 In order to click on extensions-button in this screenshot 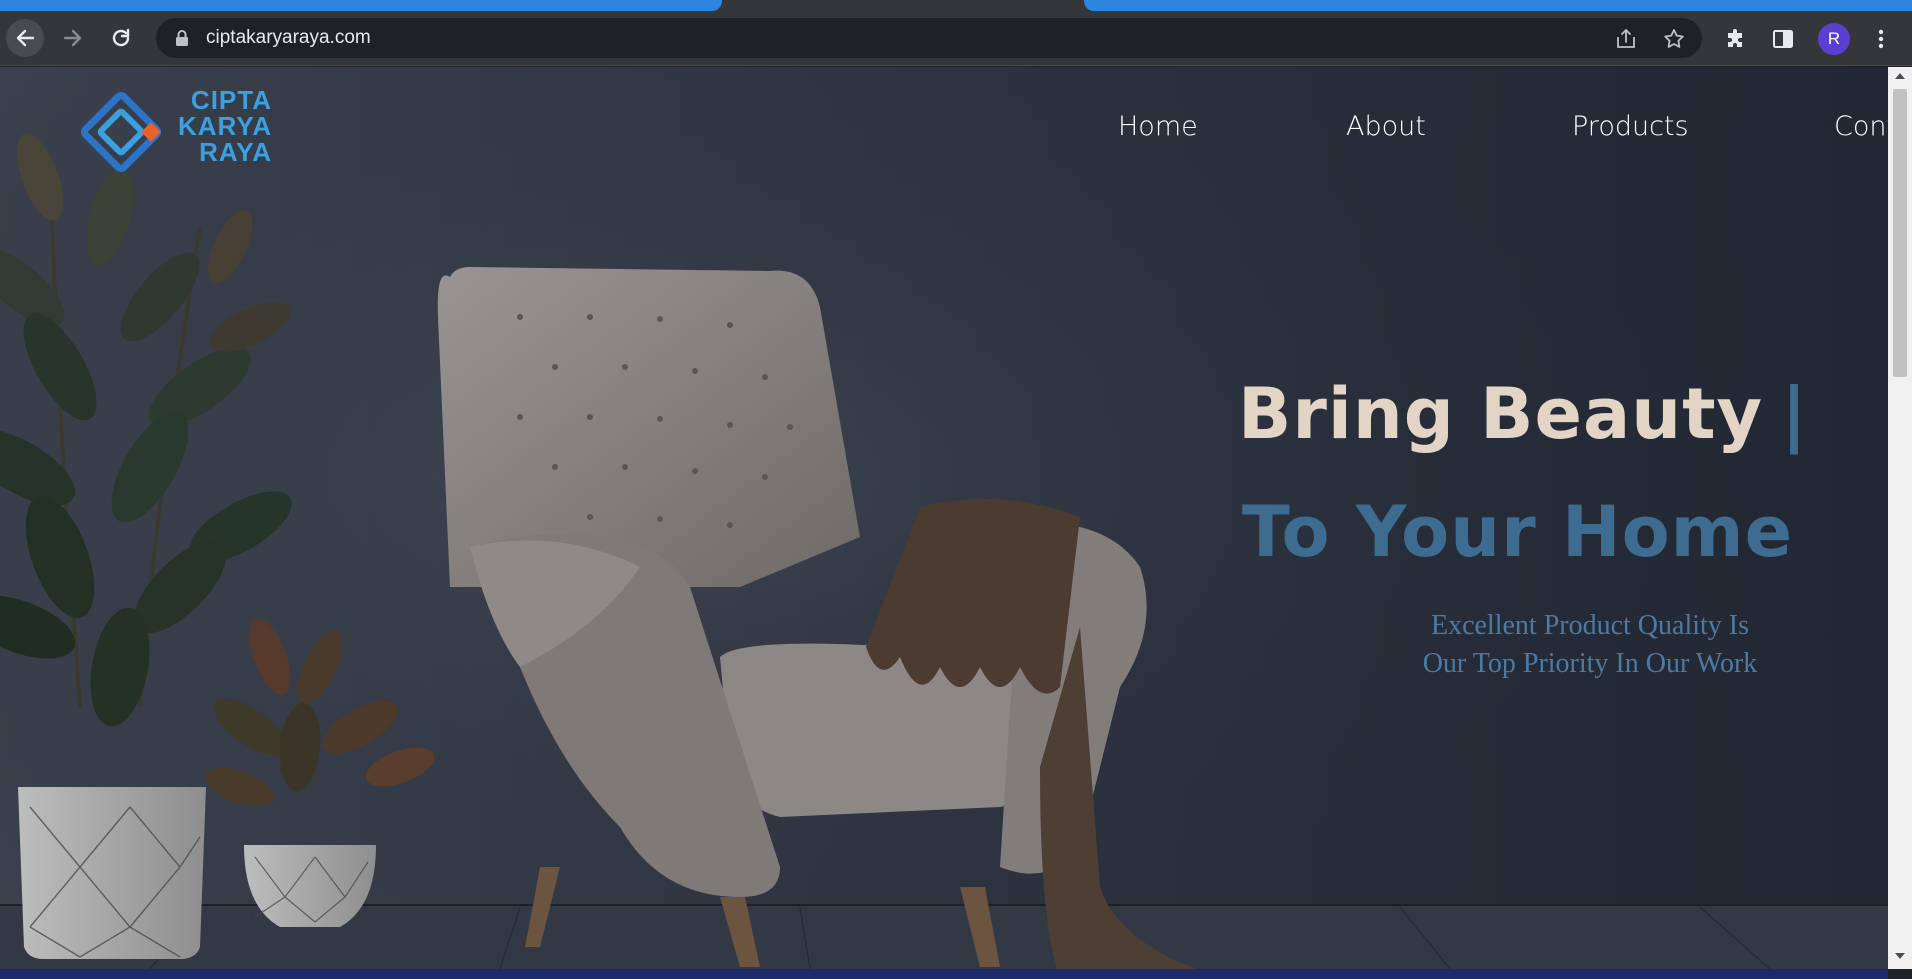, I will do `click(1736, 39)`.